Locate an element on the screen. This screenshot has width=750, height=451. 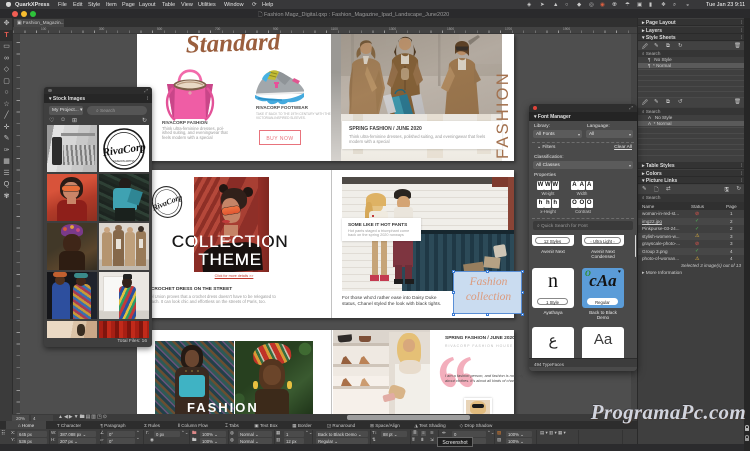
svg-text: Standard is located at coordinates (233, 46).